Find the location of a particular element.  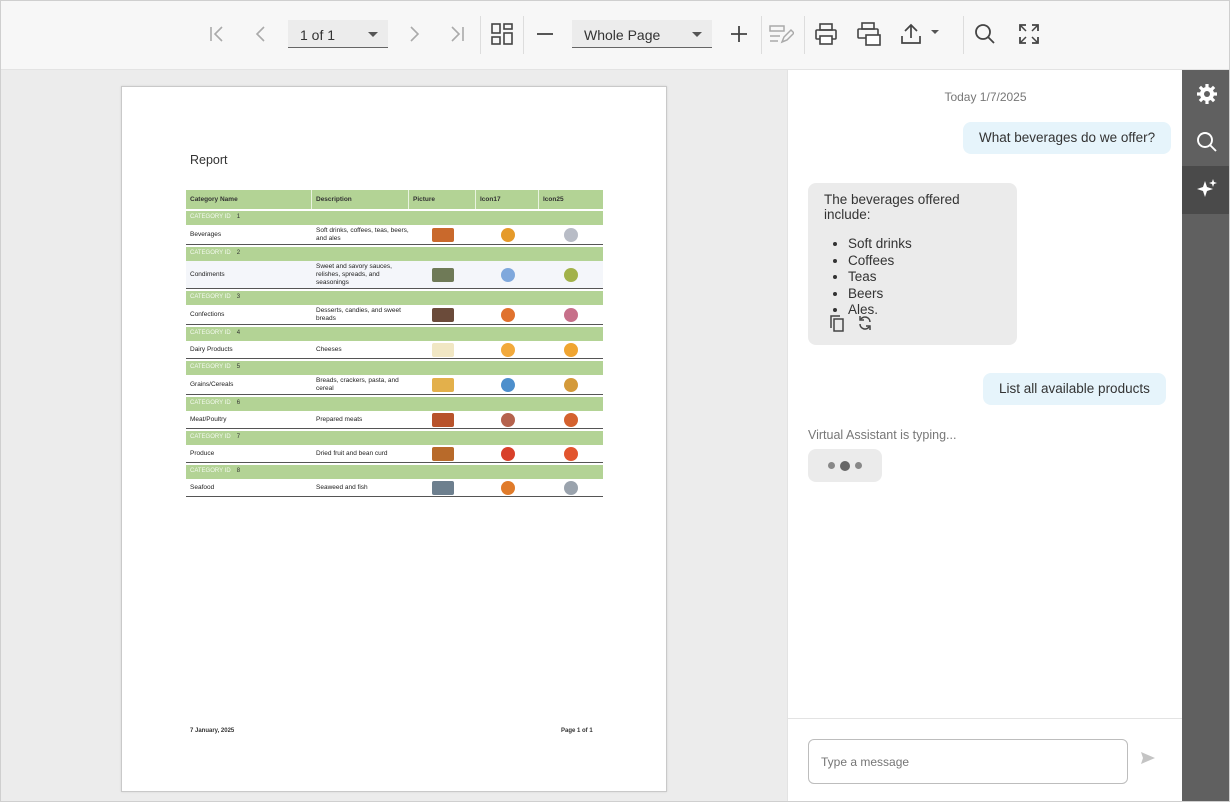

assistant-message-intro: The beverages offered include: is located at coordinates (892, 207).